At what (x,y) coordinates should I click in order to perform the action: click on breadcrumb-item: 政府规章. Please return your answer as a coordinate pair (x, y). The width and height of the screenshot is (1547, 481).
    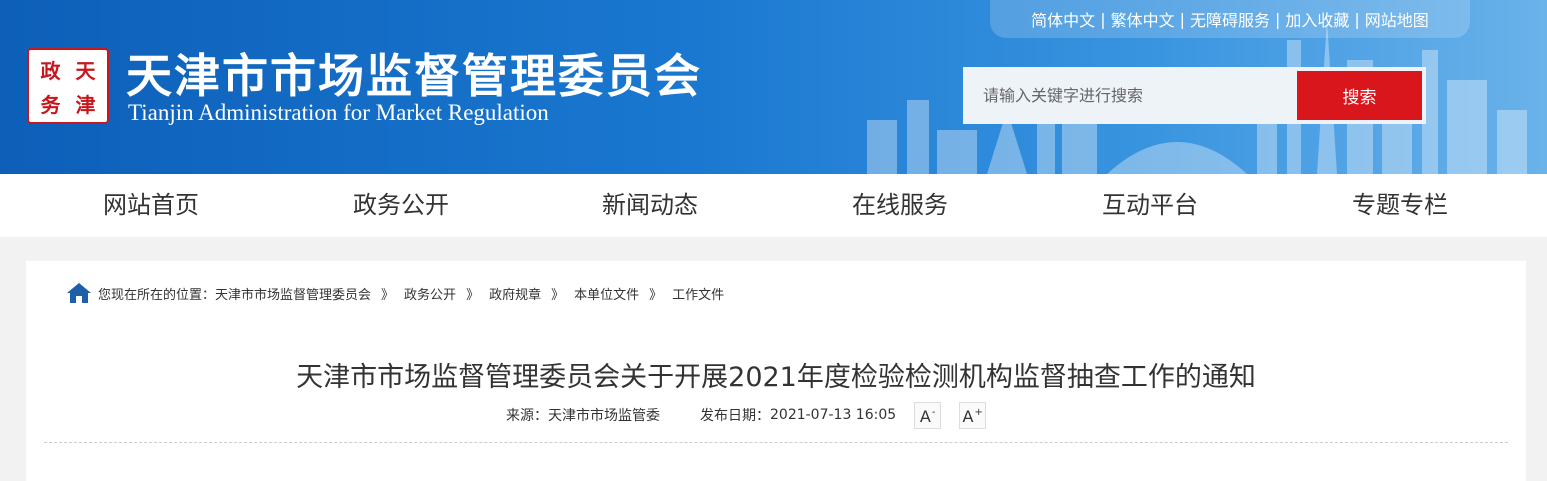
    Looking at the image, I should click on (515, 293).